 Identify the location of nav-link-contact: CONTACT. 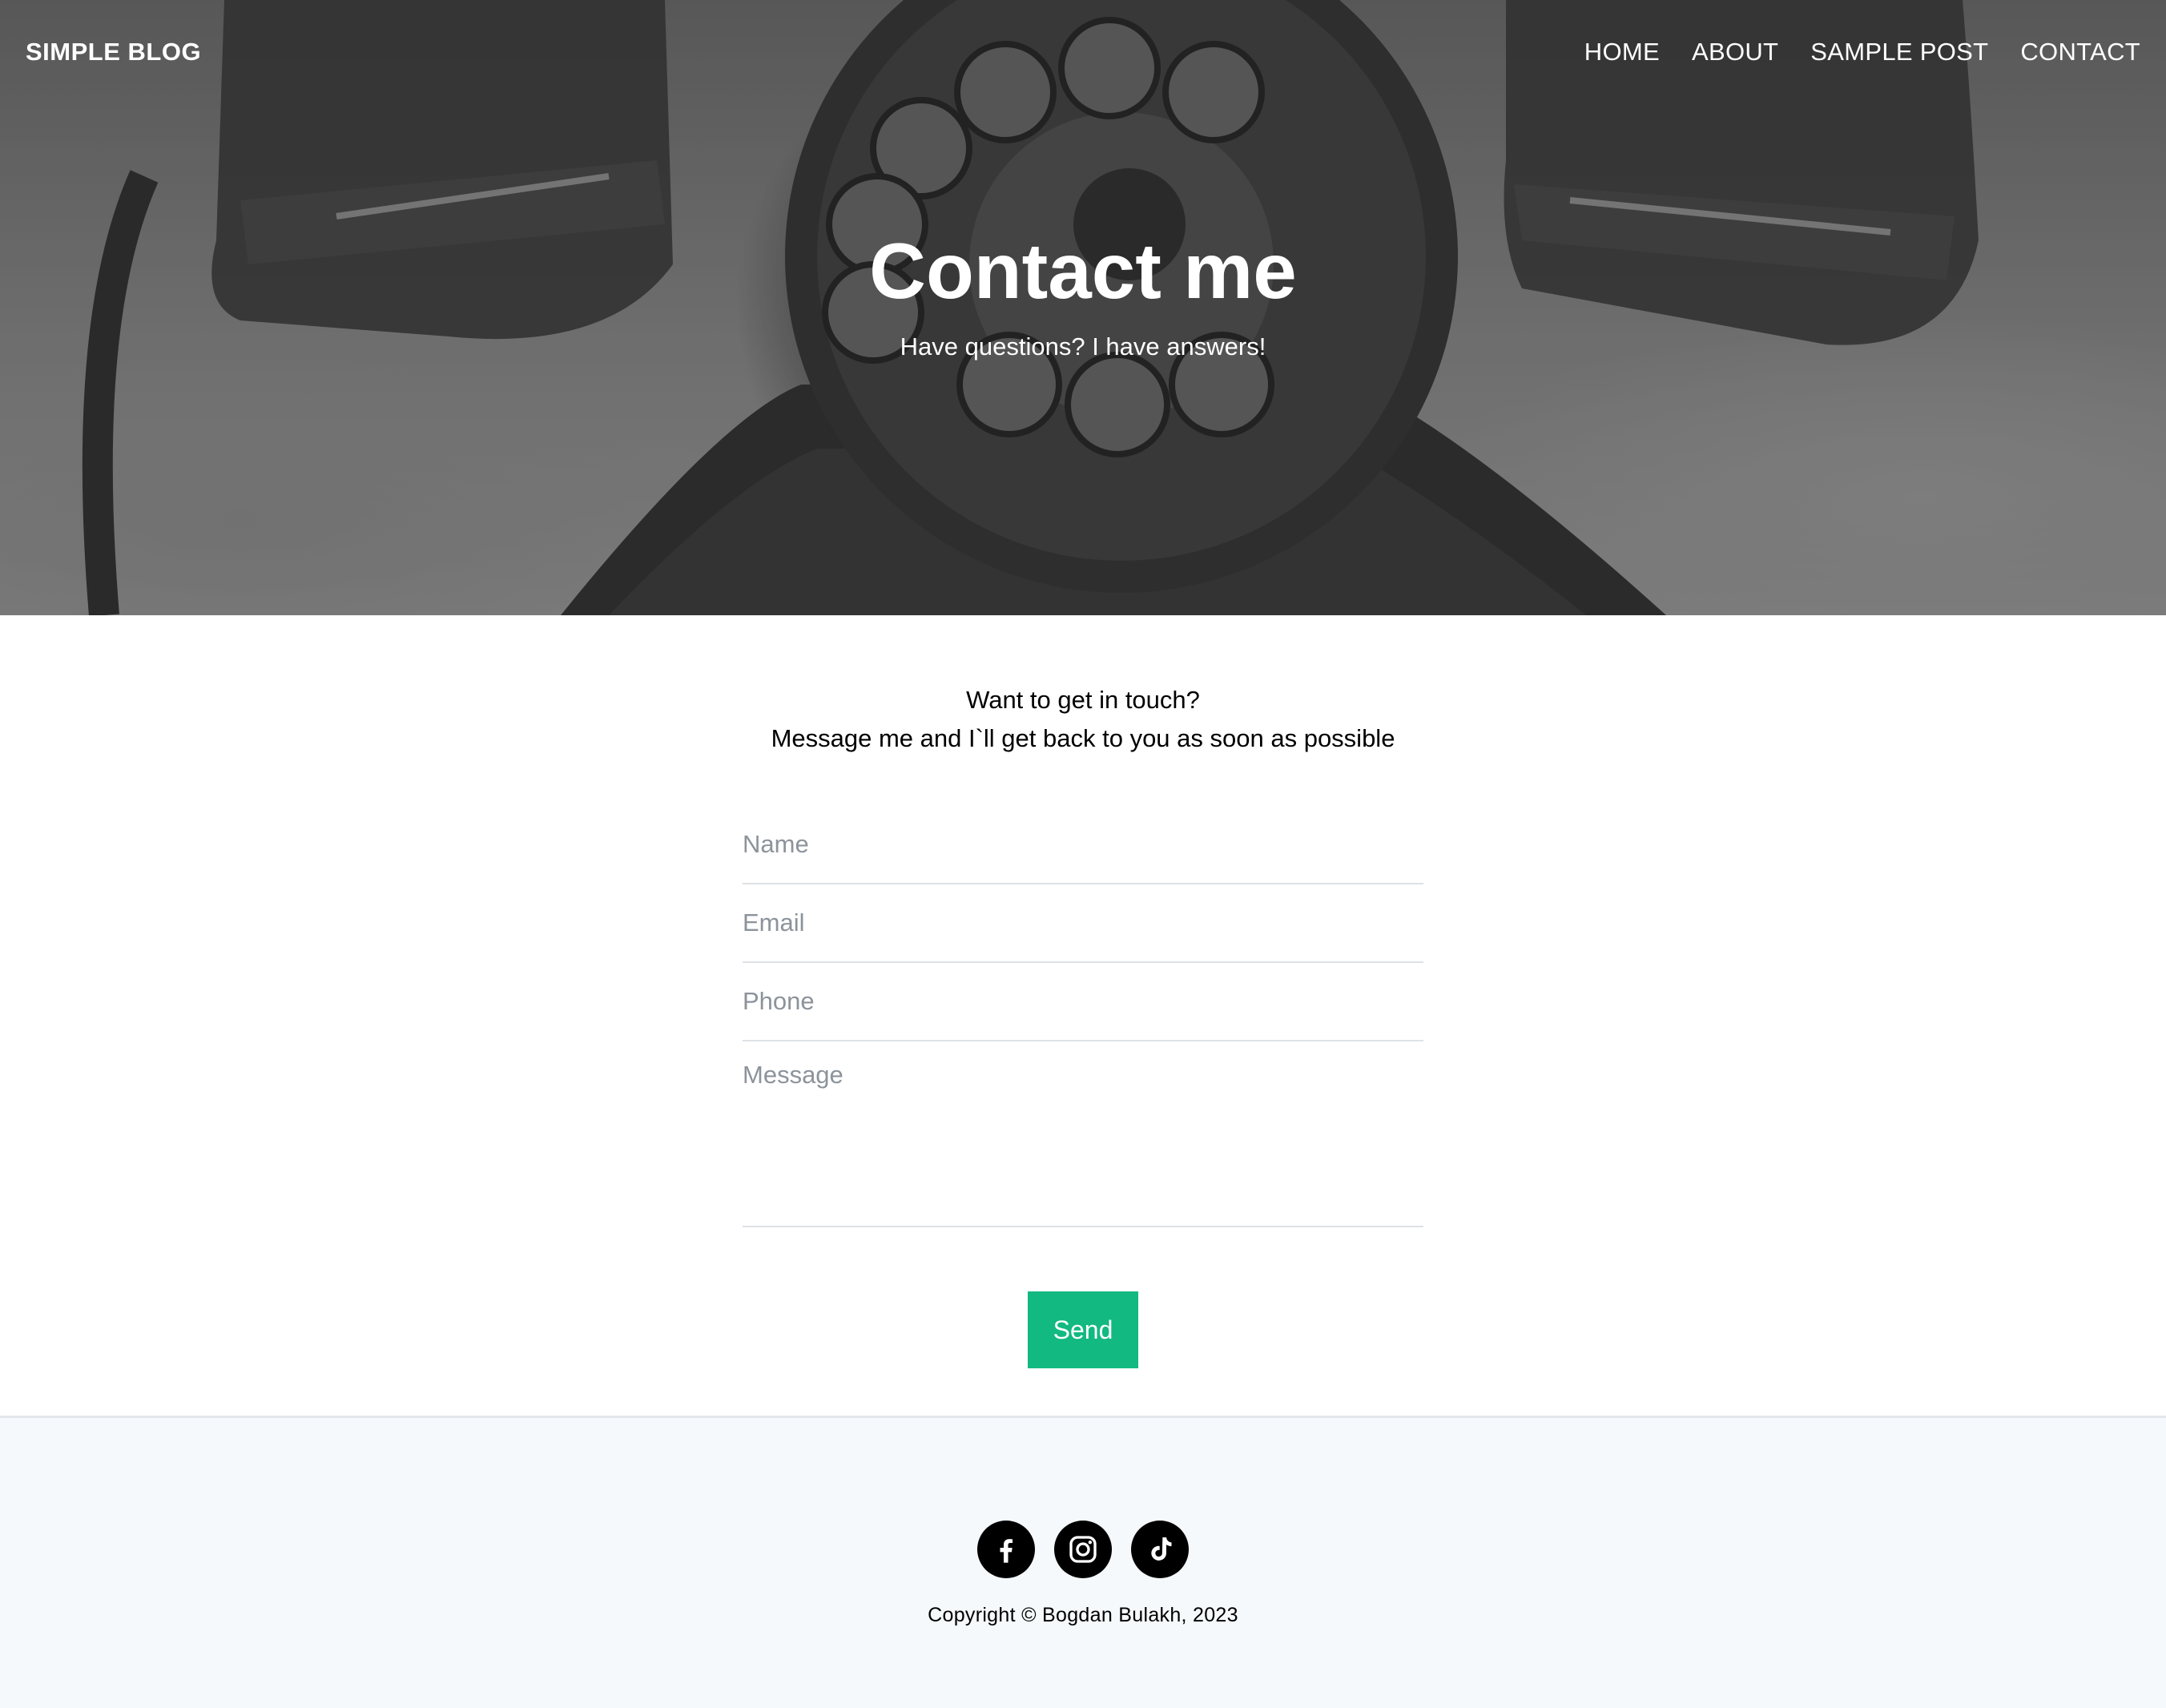
(2080, 52).